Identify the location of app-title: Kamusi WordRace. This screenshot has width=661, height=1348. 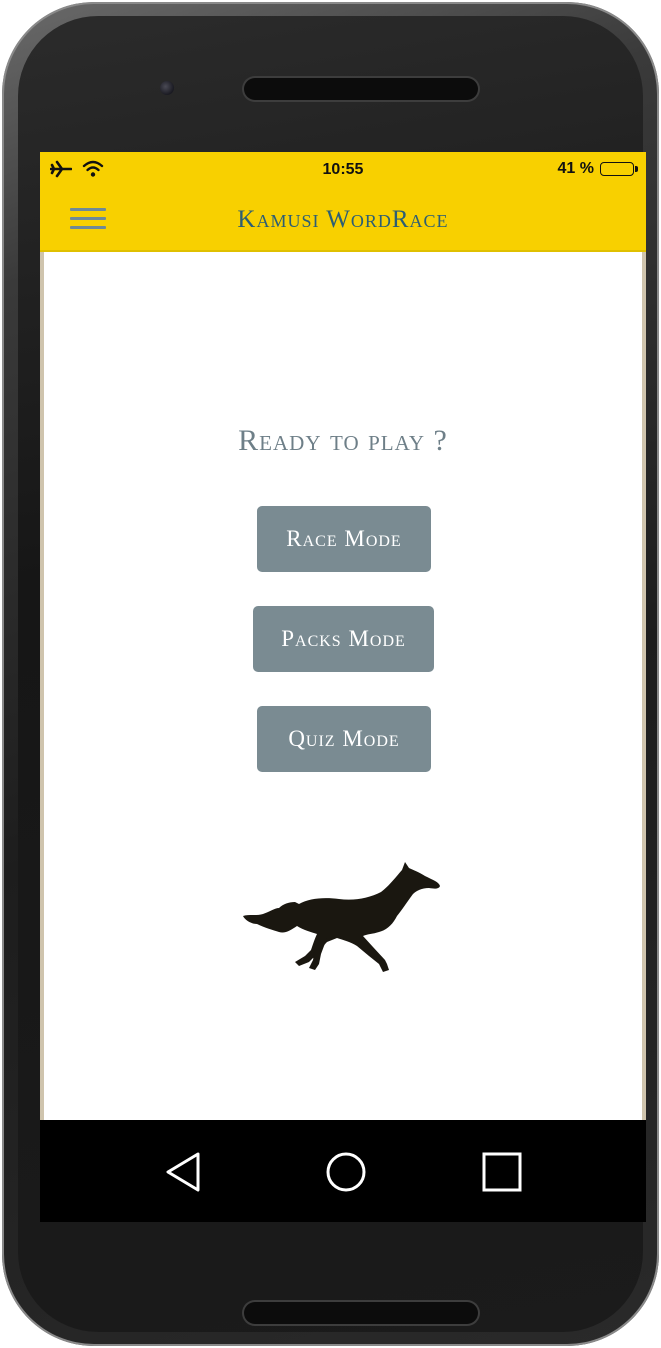
(343, 219).